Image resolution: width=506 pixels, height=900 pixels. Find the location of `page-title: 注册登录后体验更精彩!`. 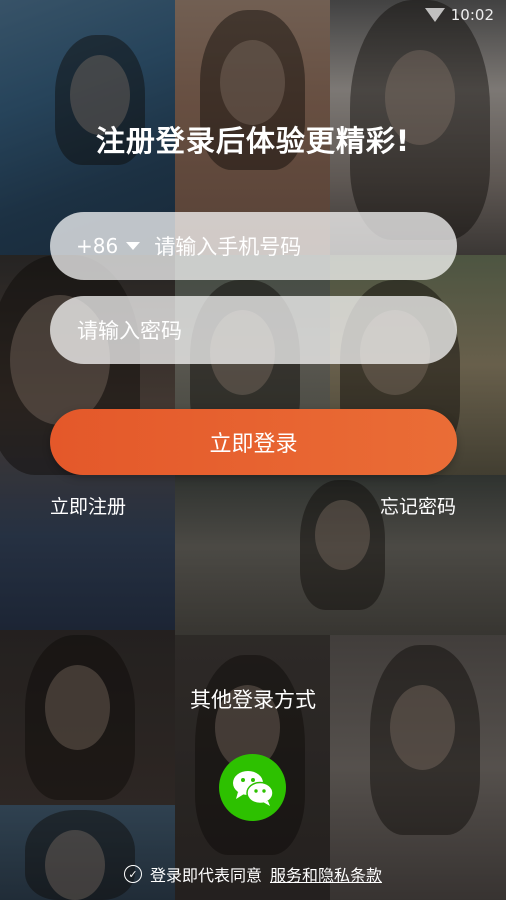

page-title: 注册登录后体验更精彩! is located at coordinates (253, 141).